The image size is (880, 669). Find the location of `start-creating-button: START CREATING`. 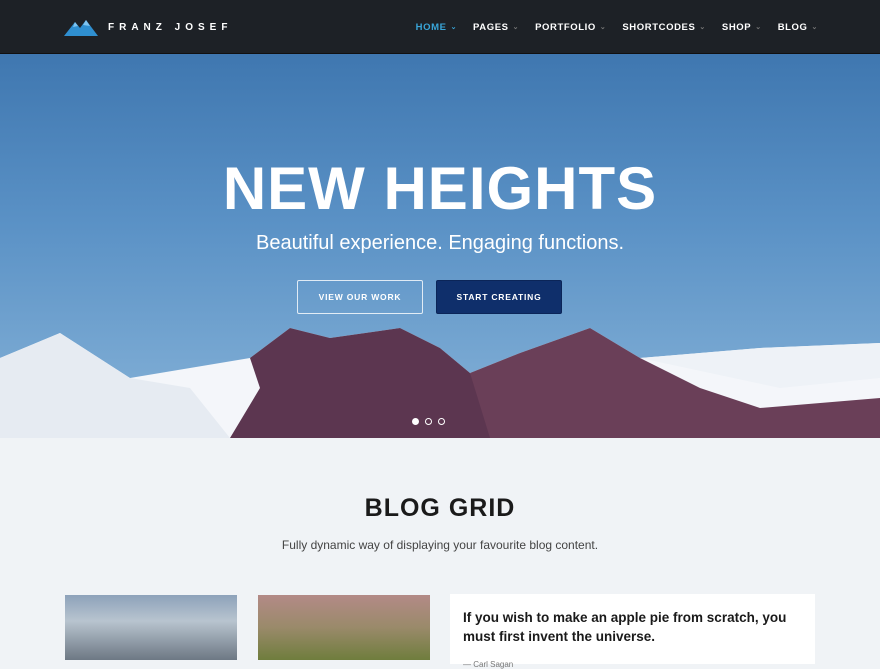

start-creating-button: START CREATING is located at coordinates (499, 297).